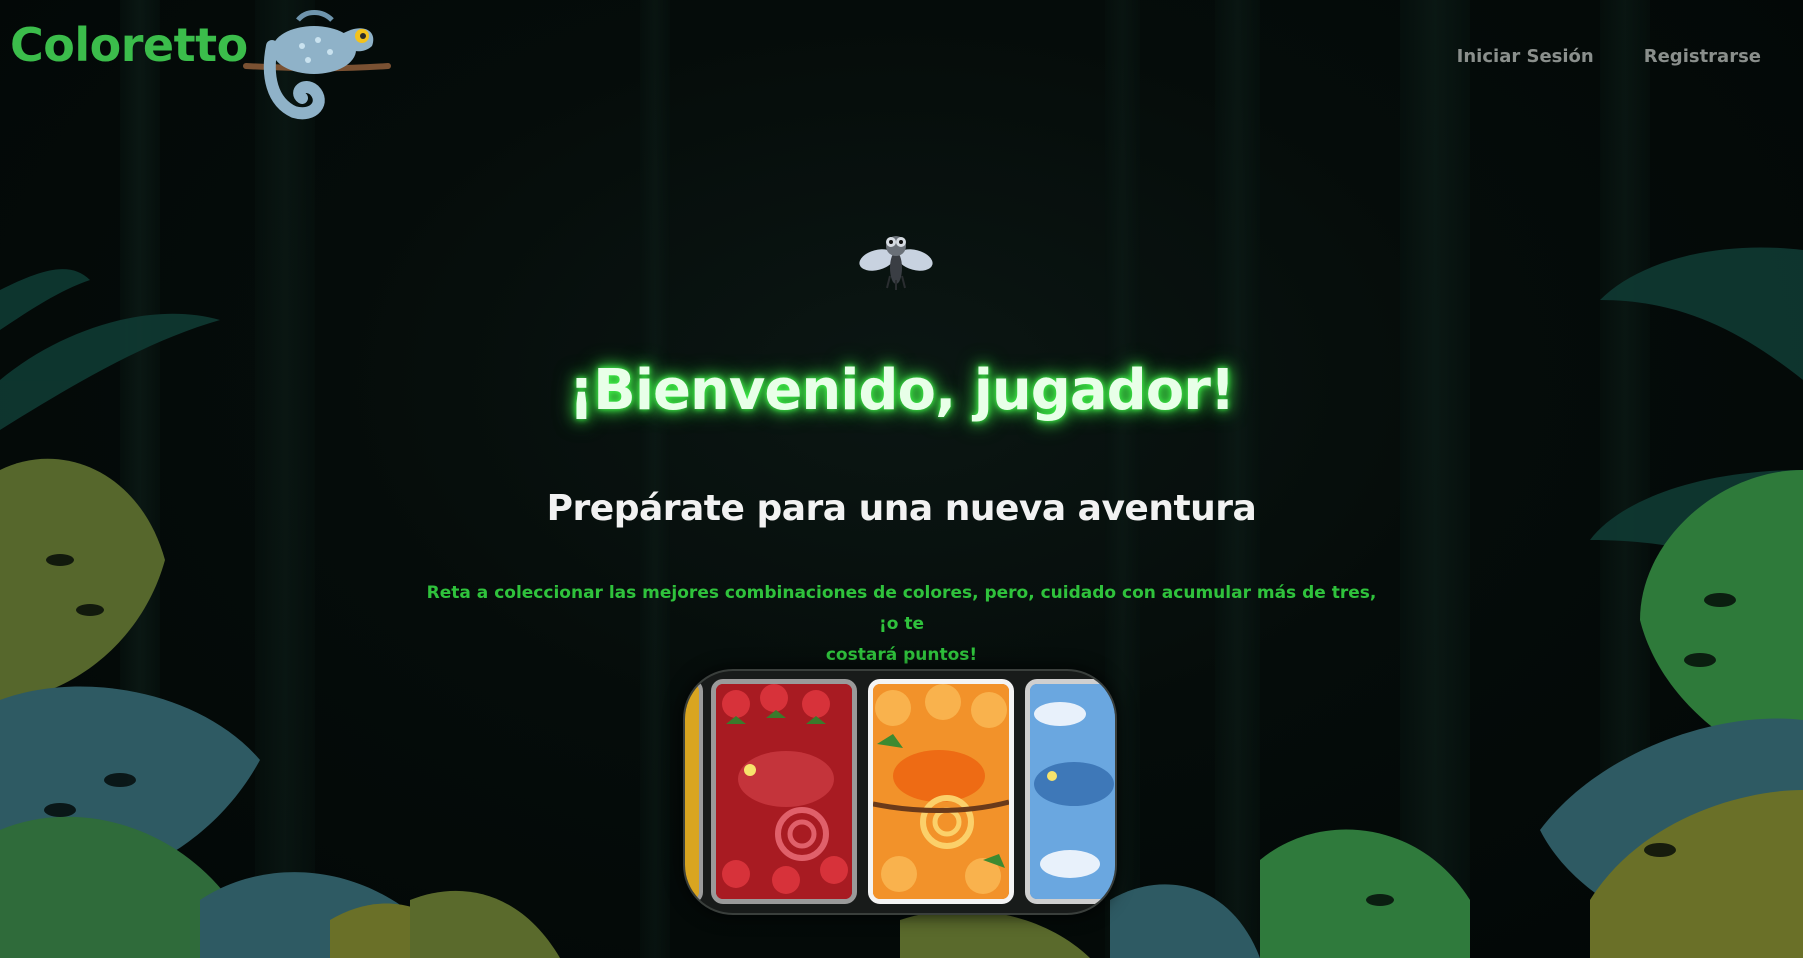 This screenshot has width=1803, height=958. What do you see at coordinates (1609, 56) in the screenshot?
I see `top-nav: Iniciar Sesión Registrarse` at bounding box center [1609, 56].